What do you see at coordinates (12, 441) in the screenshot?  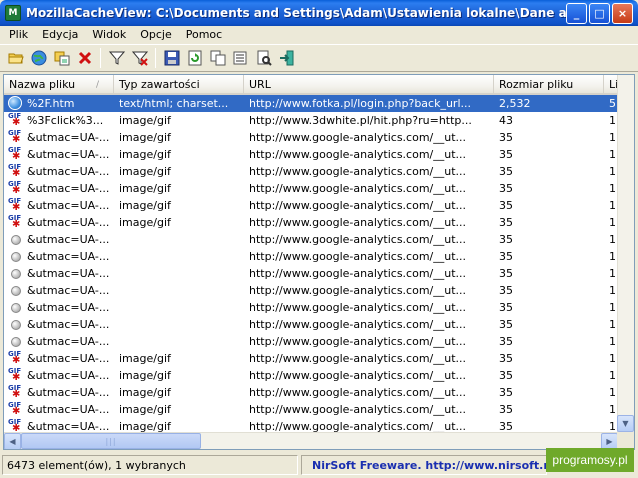 I see `scroll-left-icon: ◀` at bounding box center [12, 441].